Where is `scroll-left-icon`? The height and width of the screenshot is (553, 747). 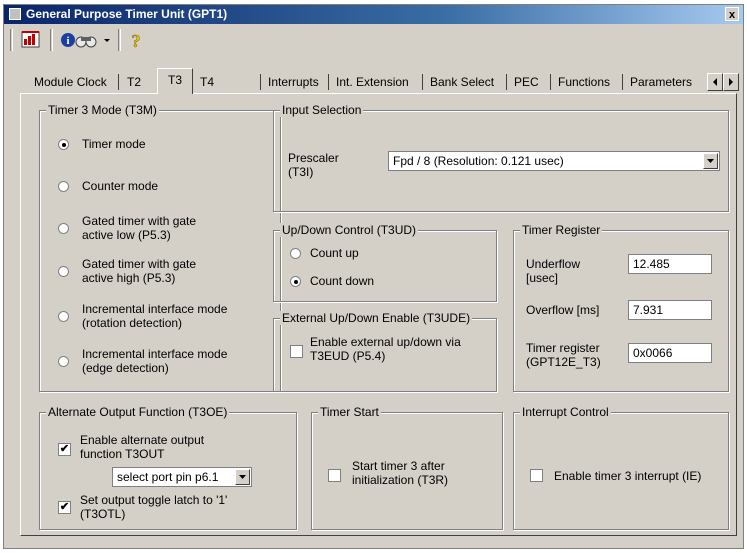 scroll-left-icon is located at coordinates (715, 82).